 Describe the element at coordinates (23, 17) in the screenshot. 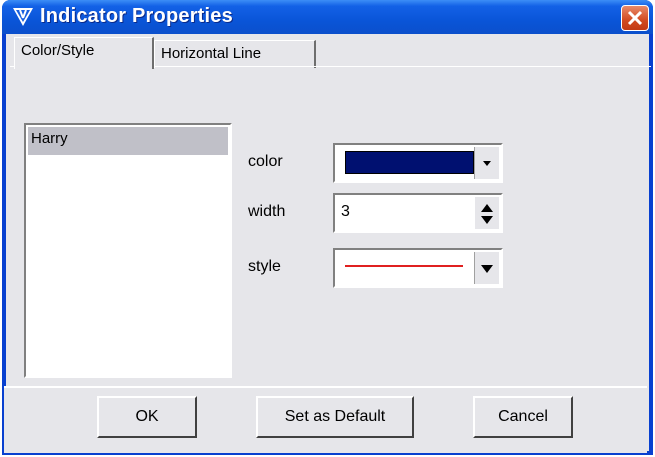

I see `app-logo-icon` at that location.